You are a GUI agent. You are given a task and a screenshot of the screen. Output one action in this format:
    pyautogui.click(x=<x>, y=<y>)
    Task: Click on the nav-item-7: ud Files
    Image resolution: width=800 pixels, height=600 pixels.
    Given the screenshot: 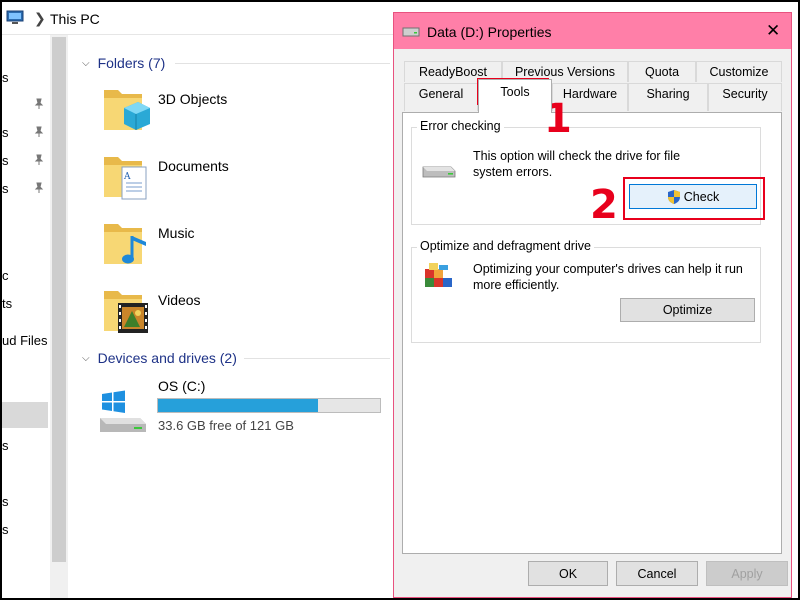 What is the action you would take?
    pyautogui.click(x=26, y=340)
    